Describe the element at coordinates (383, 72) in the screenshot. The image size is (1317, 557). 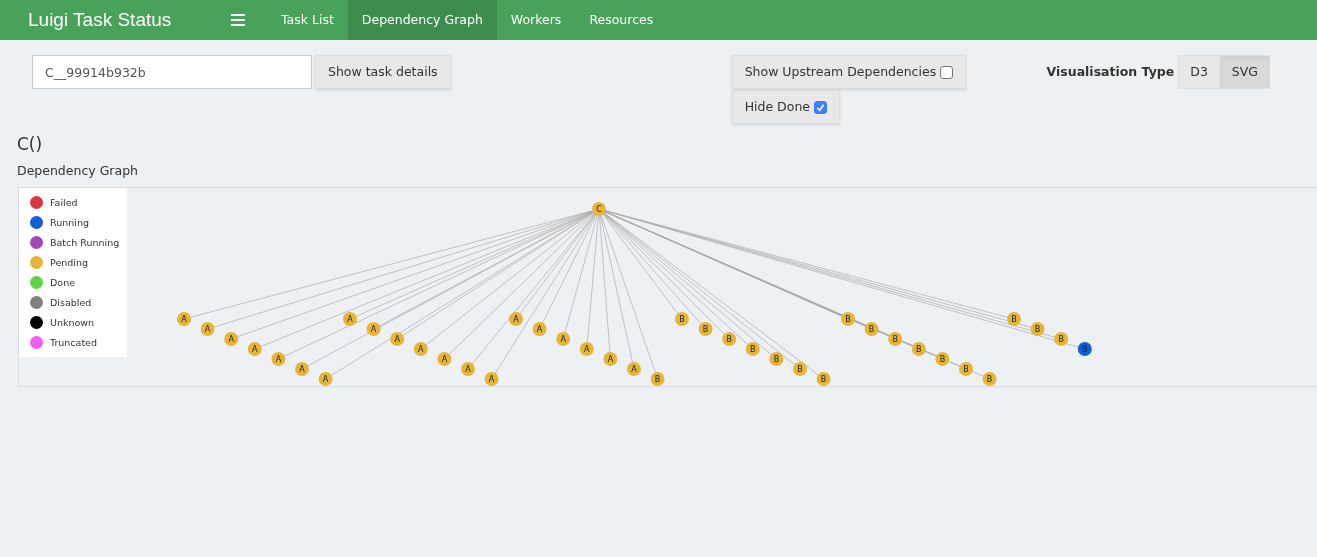
I see `show-task-details-button: Show task details` at that location.